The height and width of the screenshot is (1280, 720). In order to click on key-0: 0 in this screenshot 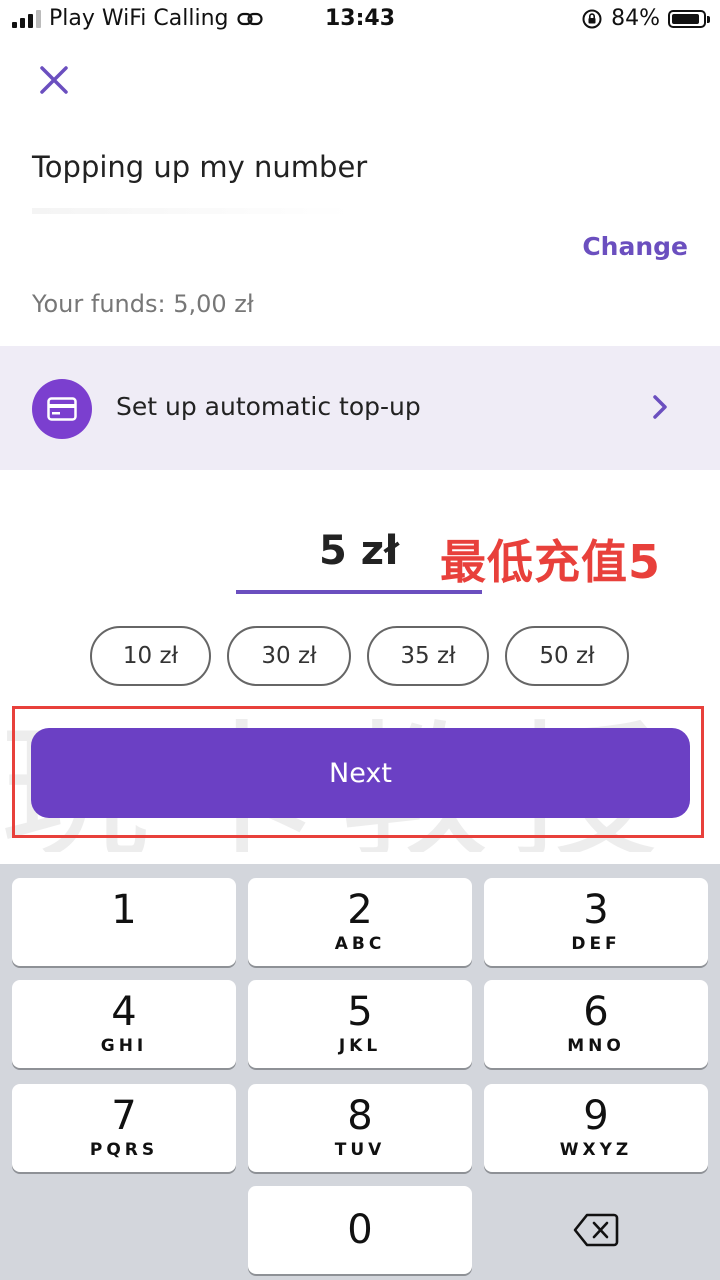, I will do `click(360, 1230)`.